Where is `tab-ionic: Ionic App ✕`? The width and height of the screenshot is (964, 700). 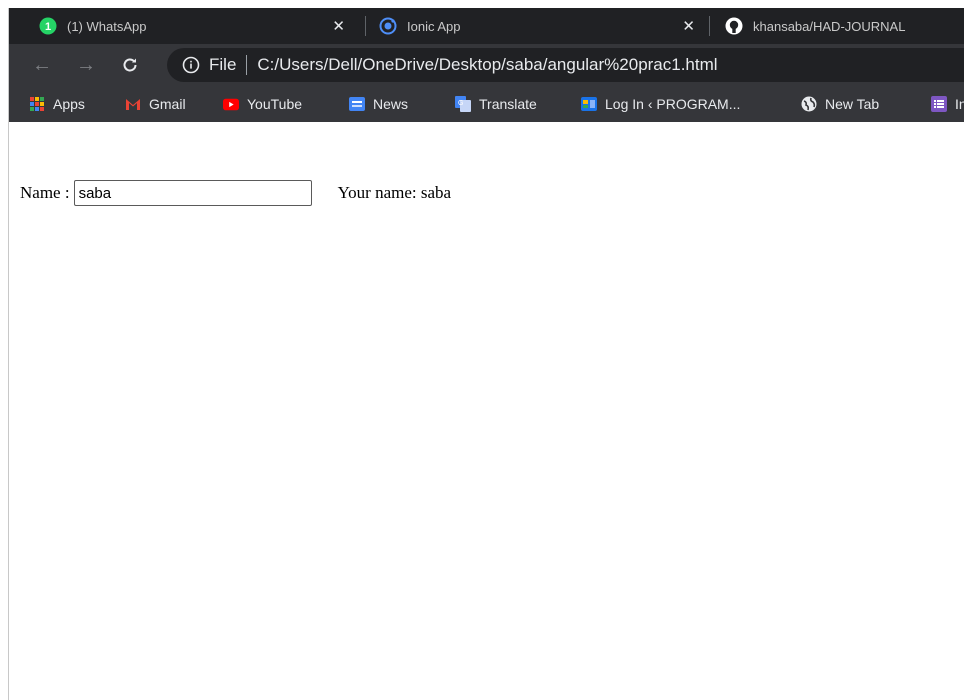
tab-ionic: Ionic App ✕ is located at coordinates (544, 26).